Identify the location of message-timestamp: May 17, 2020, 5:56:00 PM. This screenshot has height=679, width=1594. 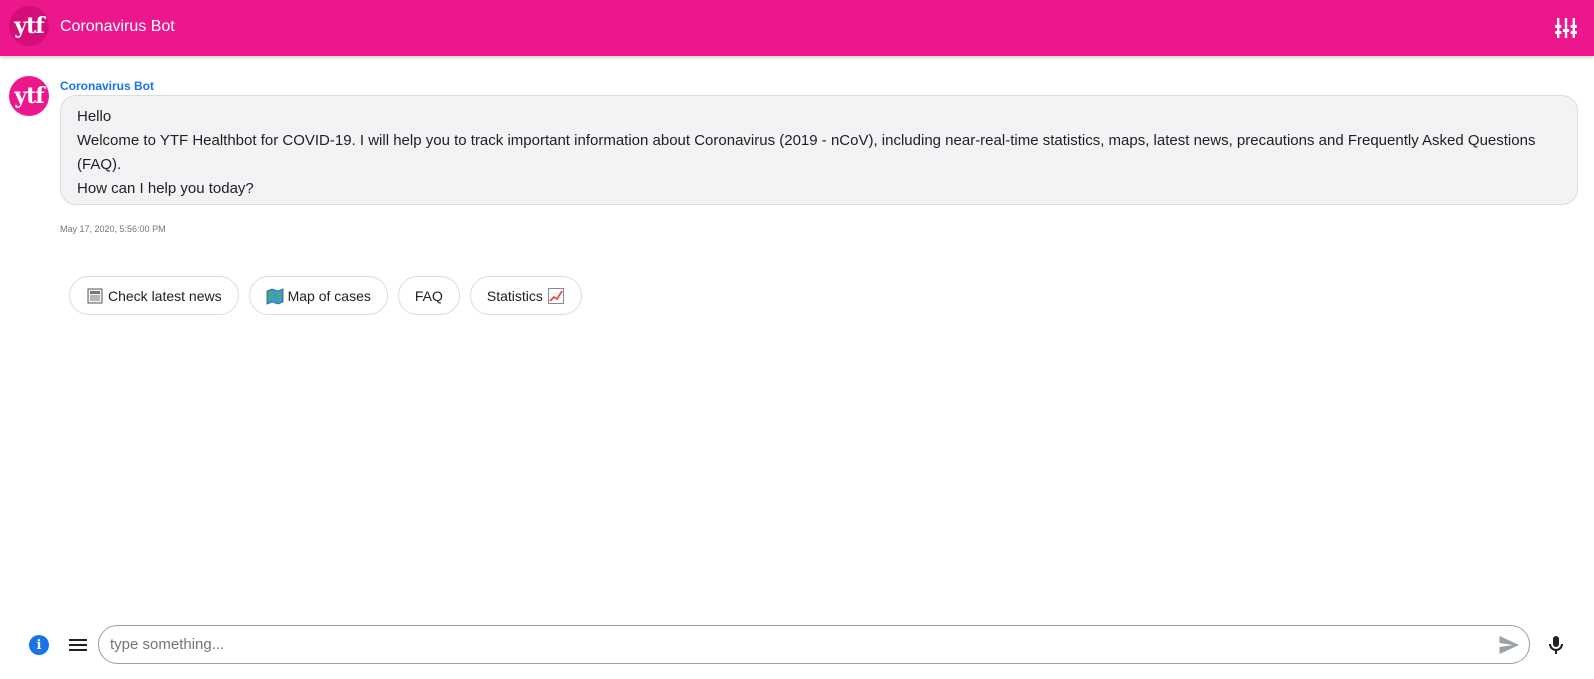
(113, 229).